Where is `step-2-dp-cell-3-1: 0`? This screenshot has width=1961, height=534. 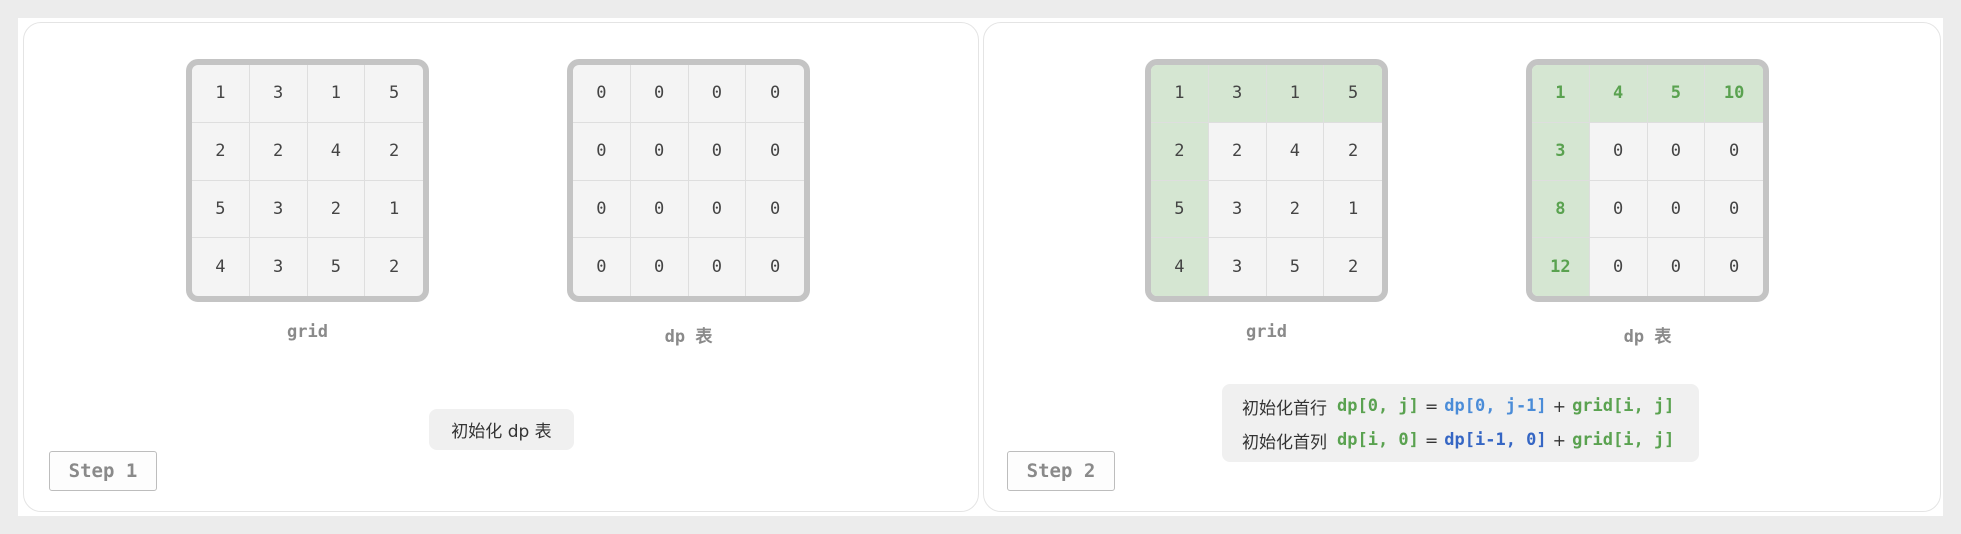
step-2-dp-cell-3-1: 0 is located at coordinates (1619, 267).